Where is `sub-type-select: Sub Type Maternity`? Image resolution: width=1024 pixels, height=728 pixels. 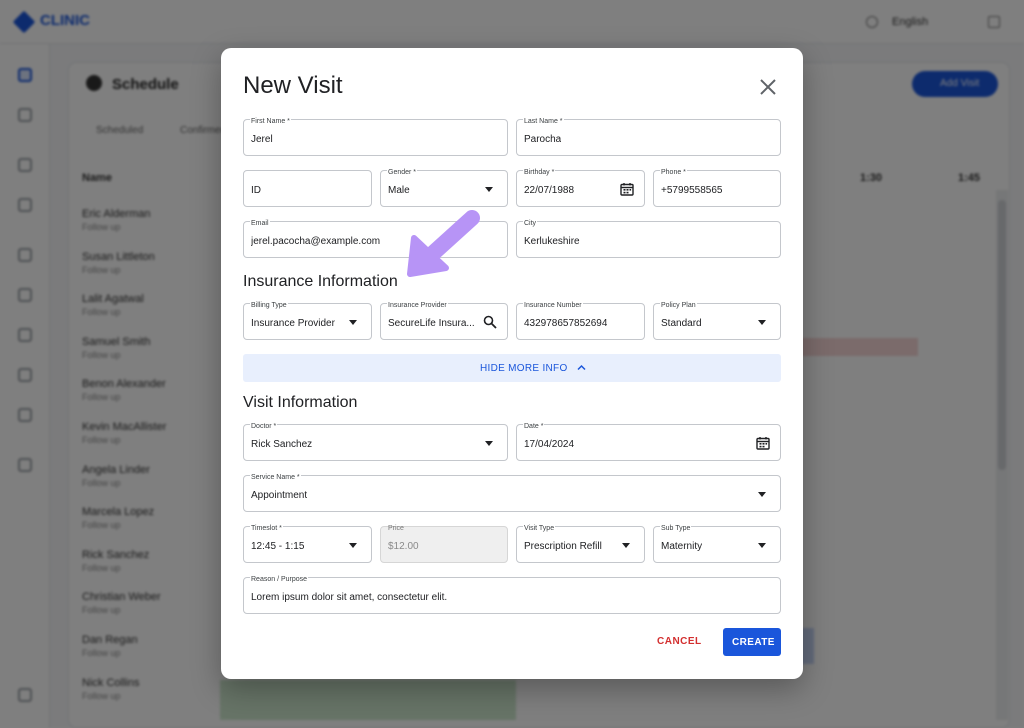 sub-type-select: Sub Type Maternity is located at coordinates (717, 544).